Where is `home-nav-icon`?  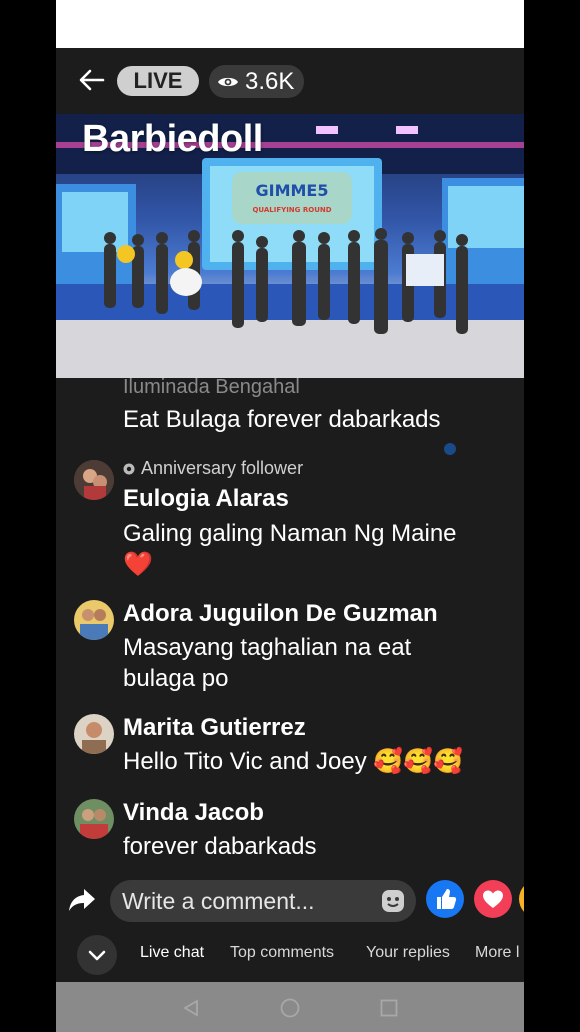 home-nav-icon is located at coordinates (290, 1008).